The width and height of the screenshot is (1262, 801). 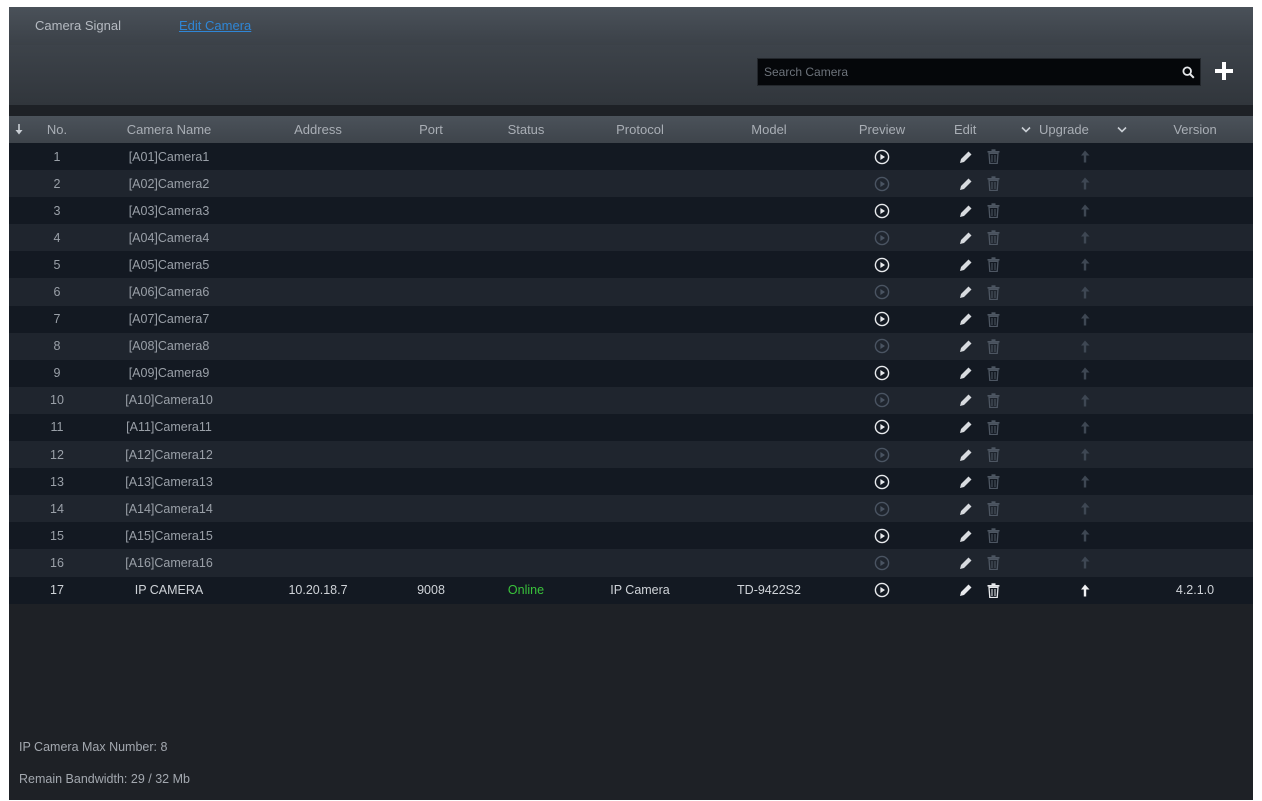 What do you see at coordinates (631, 563) in the screenshot?
I see `table-row: 16 [A16]Camera16` at bounding box center [631, 563].